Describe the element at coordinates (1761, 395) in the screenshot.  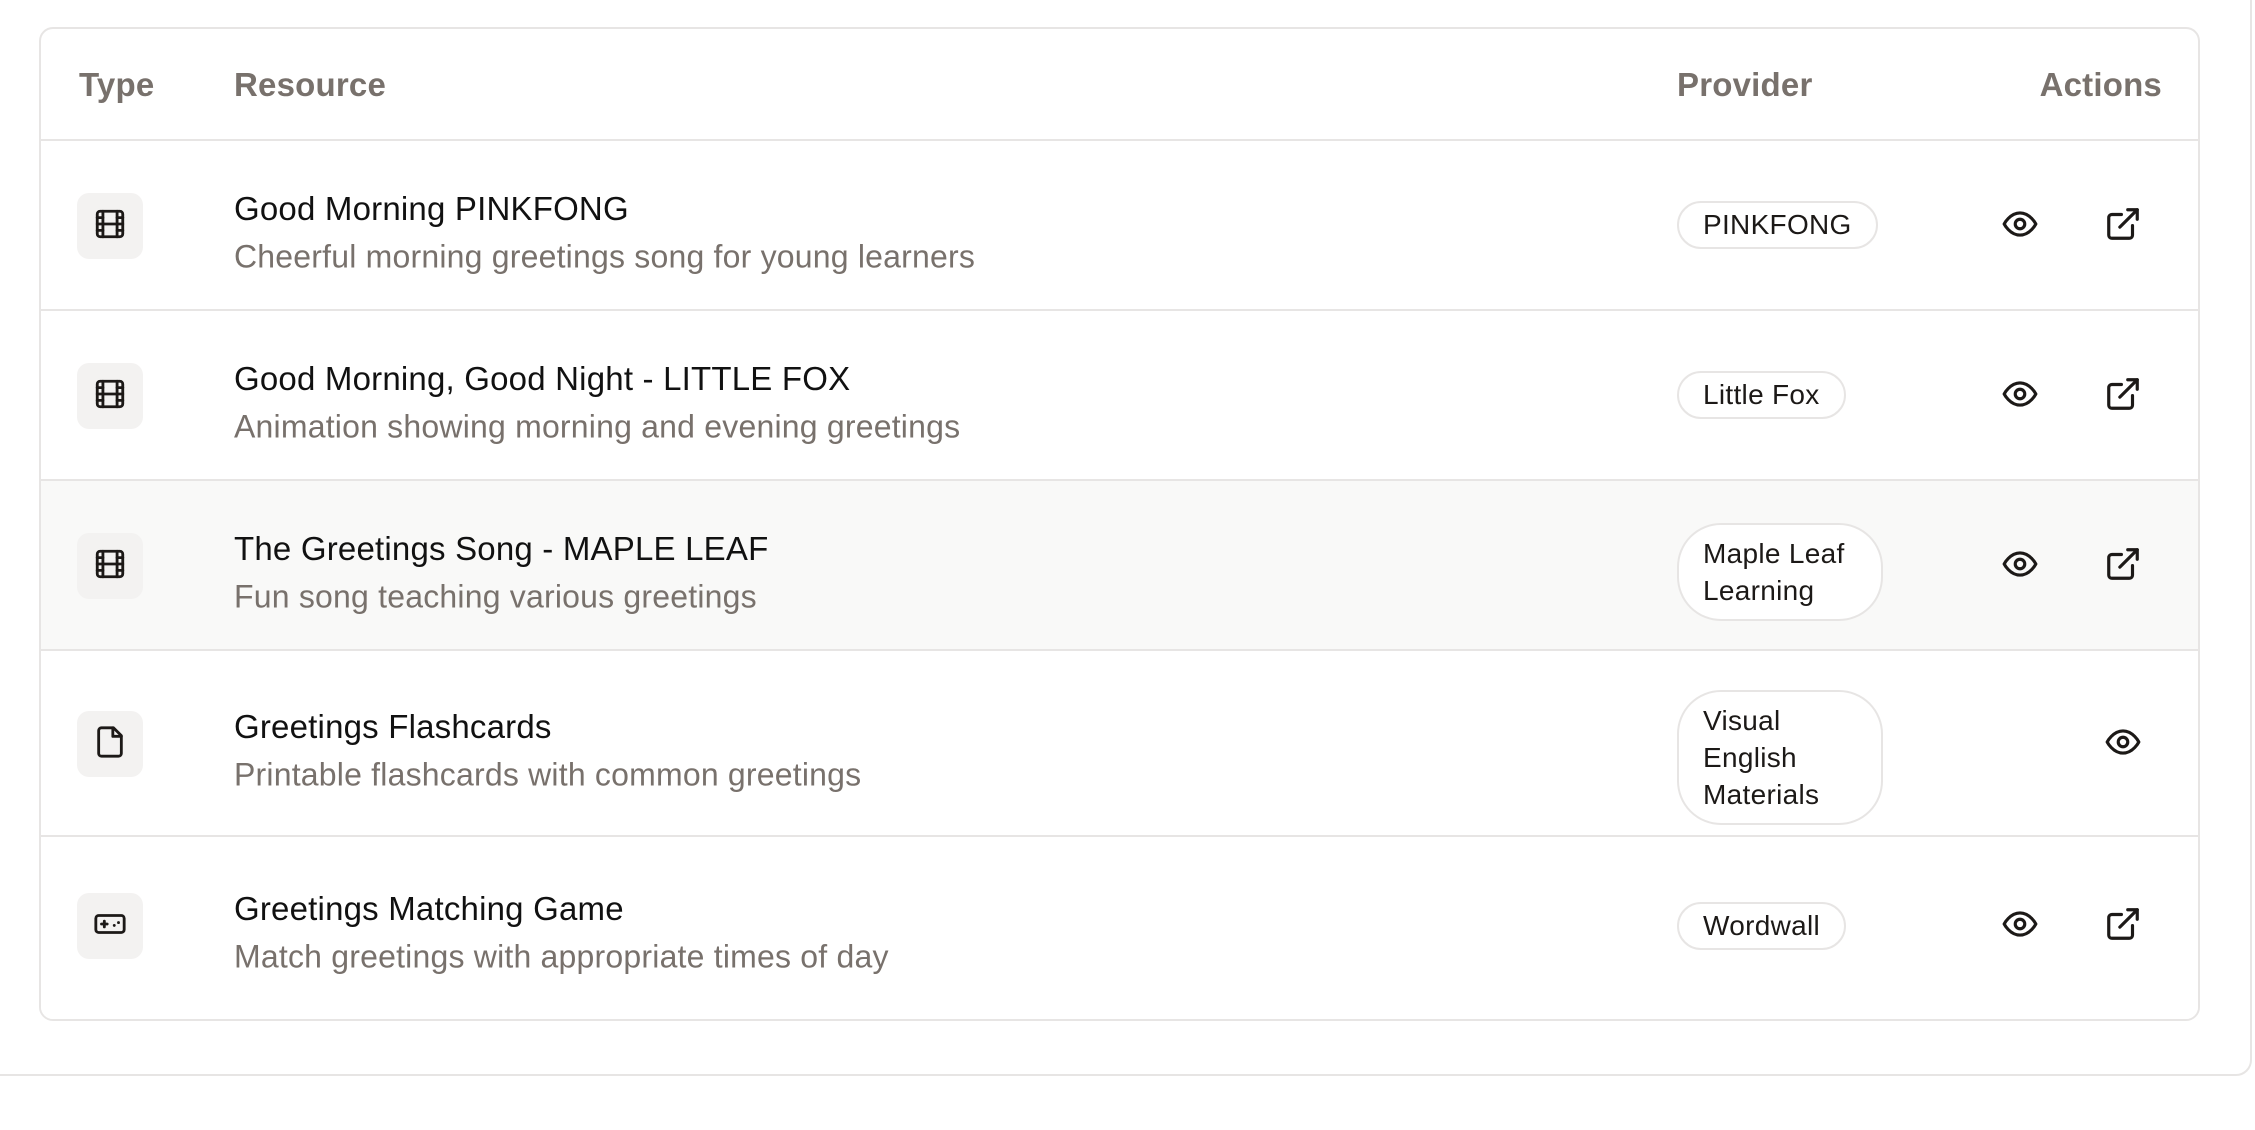
I see `provider-badge: Little Fox` at that location.